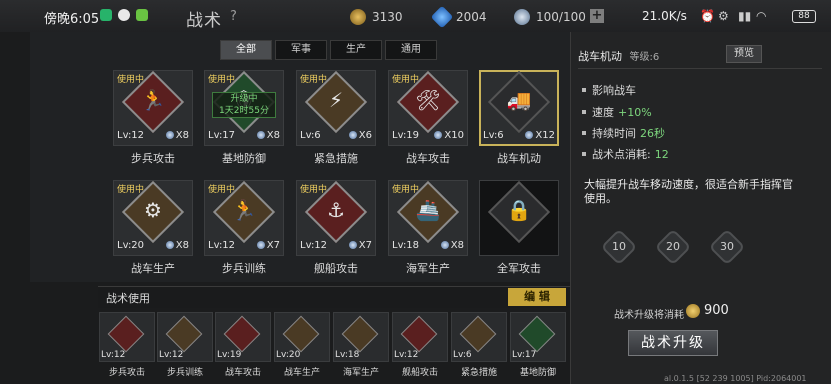 The width and height of the screenshot is (831, 384). Describe the element at coordinates (310, 135) in the screenshot. I see `card-level: Lv:6` at that location.